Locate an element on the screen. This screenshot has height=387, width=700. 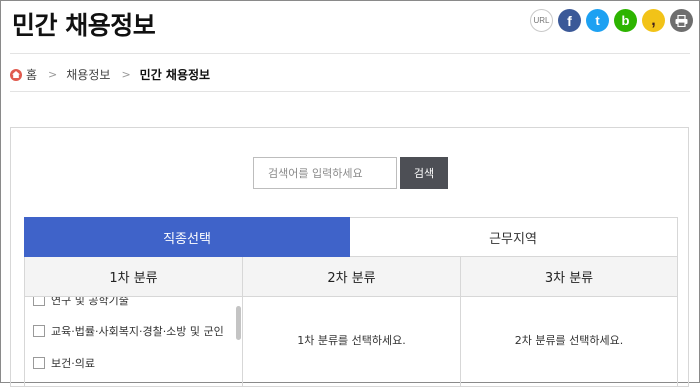
facebook-icon: f is located at coordinates (569, 20).